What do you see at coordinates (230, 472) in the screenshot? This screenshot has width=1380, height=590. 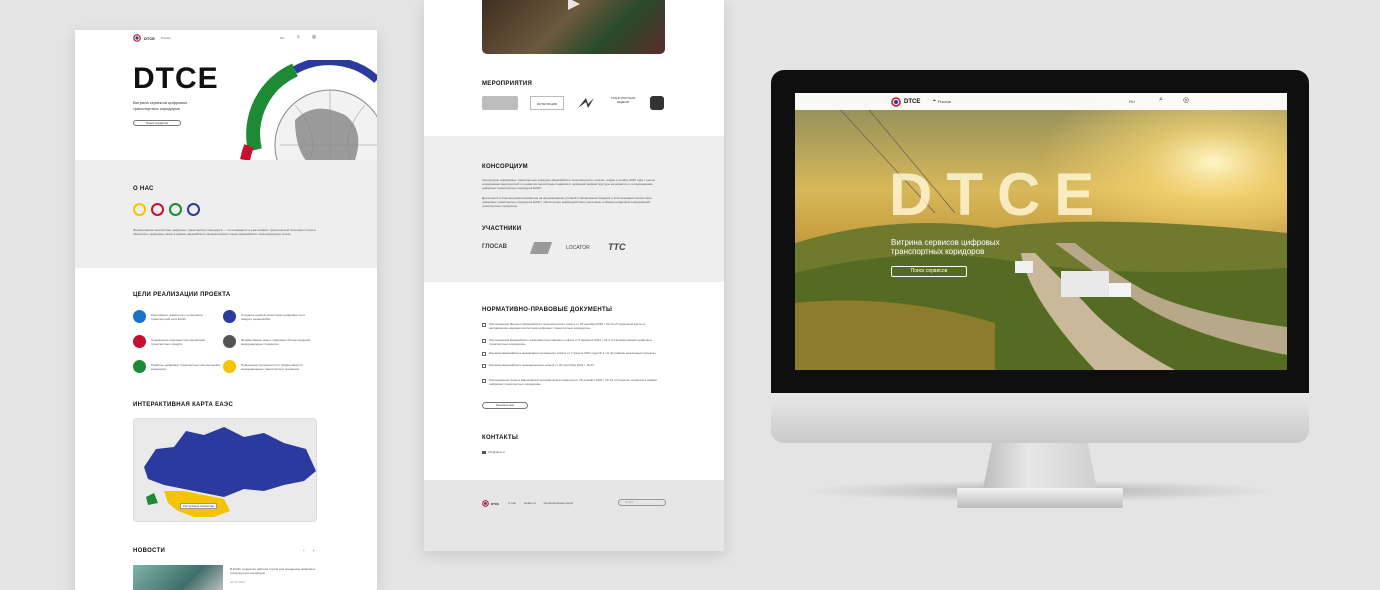 I see `eaeu-map` at bounding box center [230, 472].